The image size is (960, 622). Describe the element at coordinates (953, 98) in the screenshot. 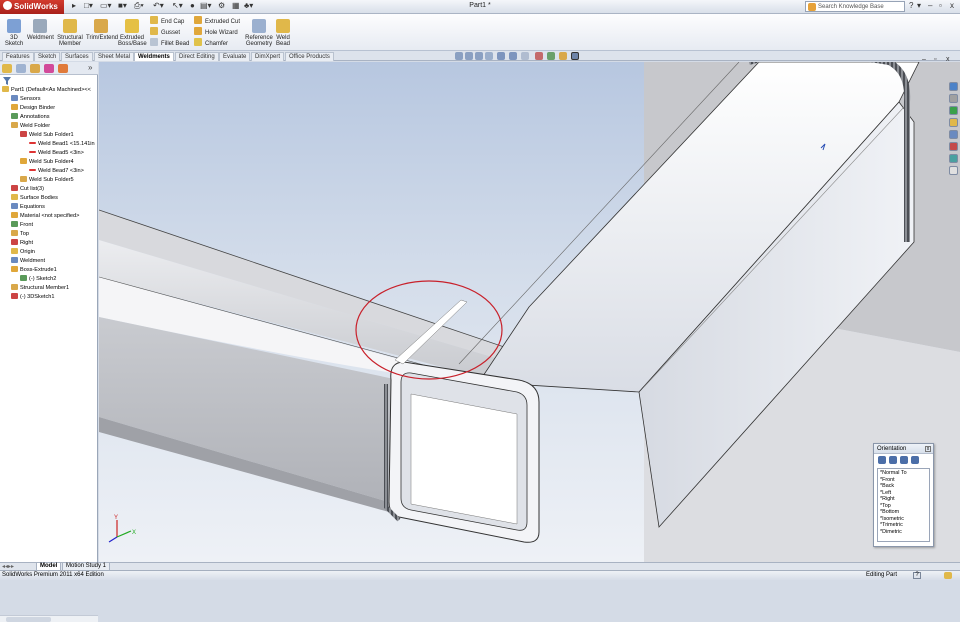

I see `design-library-icon` at that location.